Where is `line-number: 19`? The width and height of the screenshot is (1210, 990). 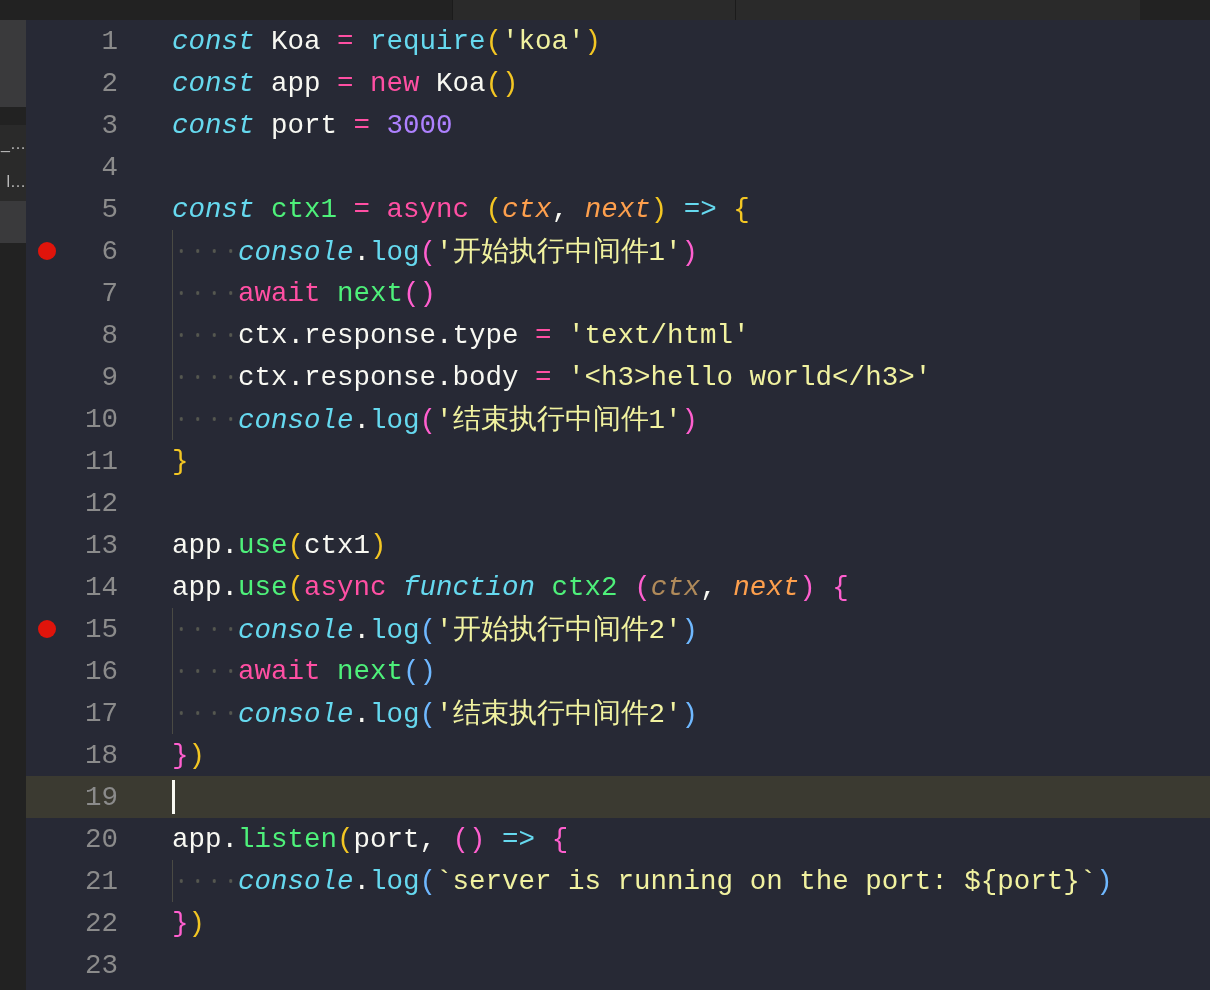
line-number: 19 is located at coordinates (101, 797).